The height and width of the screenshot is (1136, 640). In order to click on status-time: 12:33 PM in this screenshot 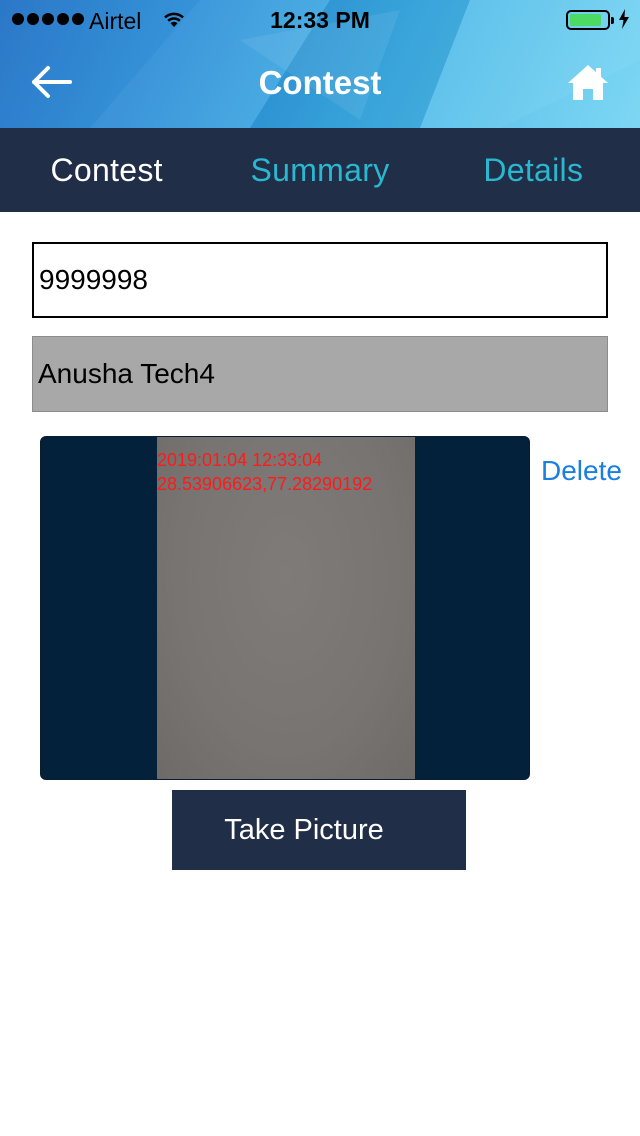, I will do `click(320, 20)`.